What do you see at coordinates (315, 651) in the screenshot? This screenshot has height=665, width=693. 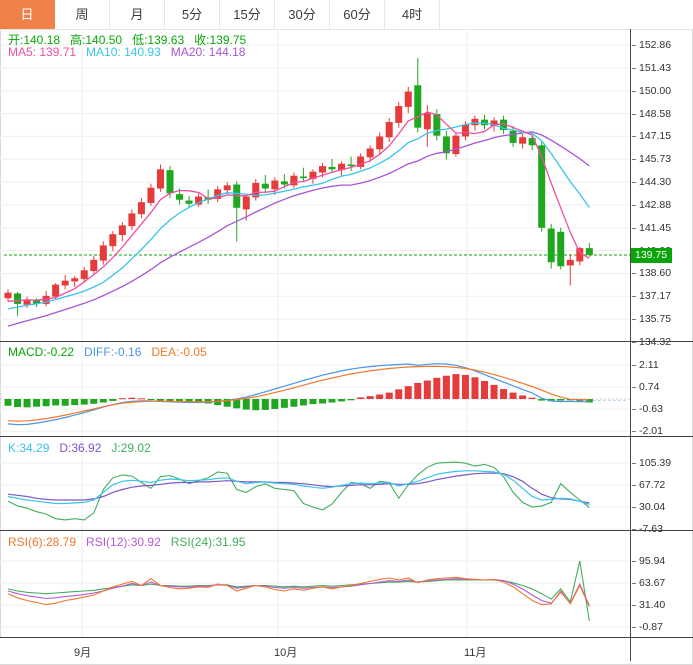 I see `time-axis: 9月 10月 11月` at bounding box center [315, 651].